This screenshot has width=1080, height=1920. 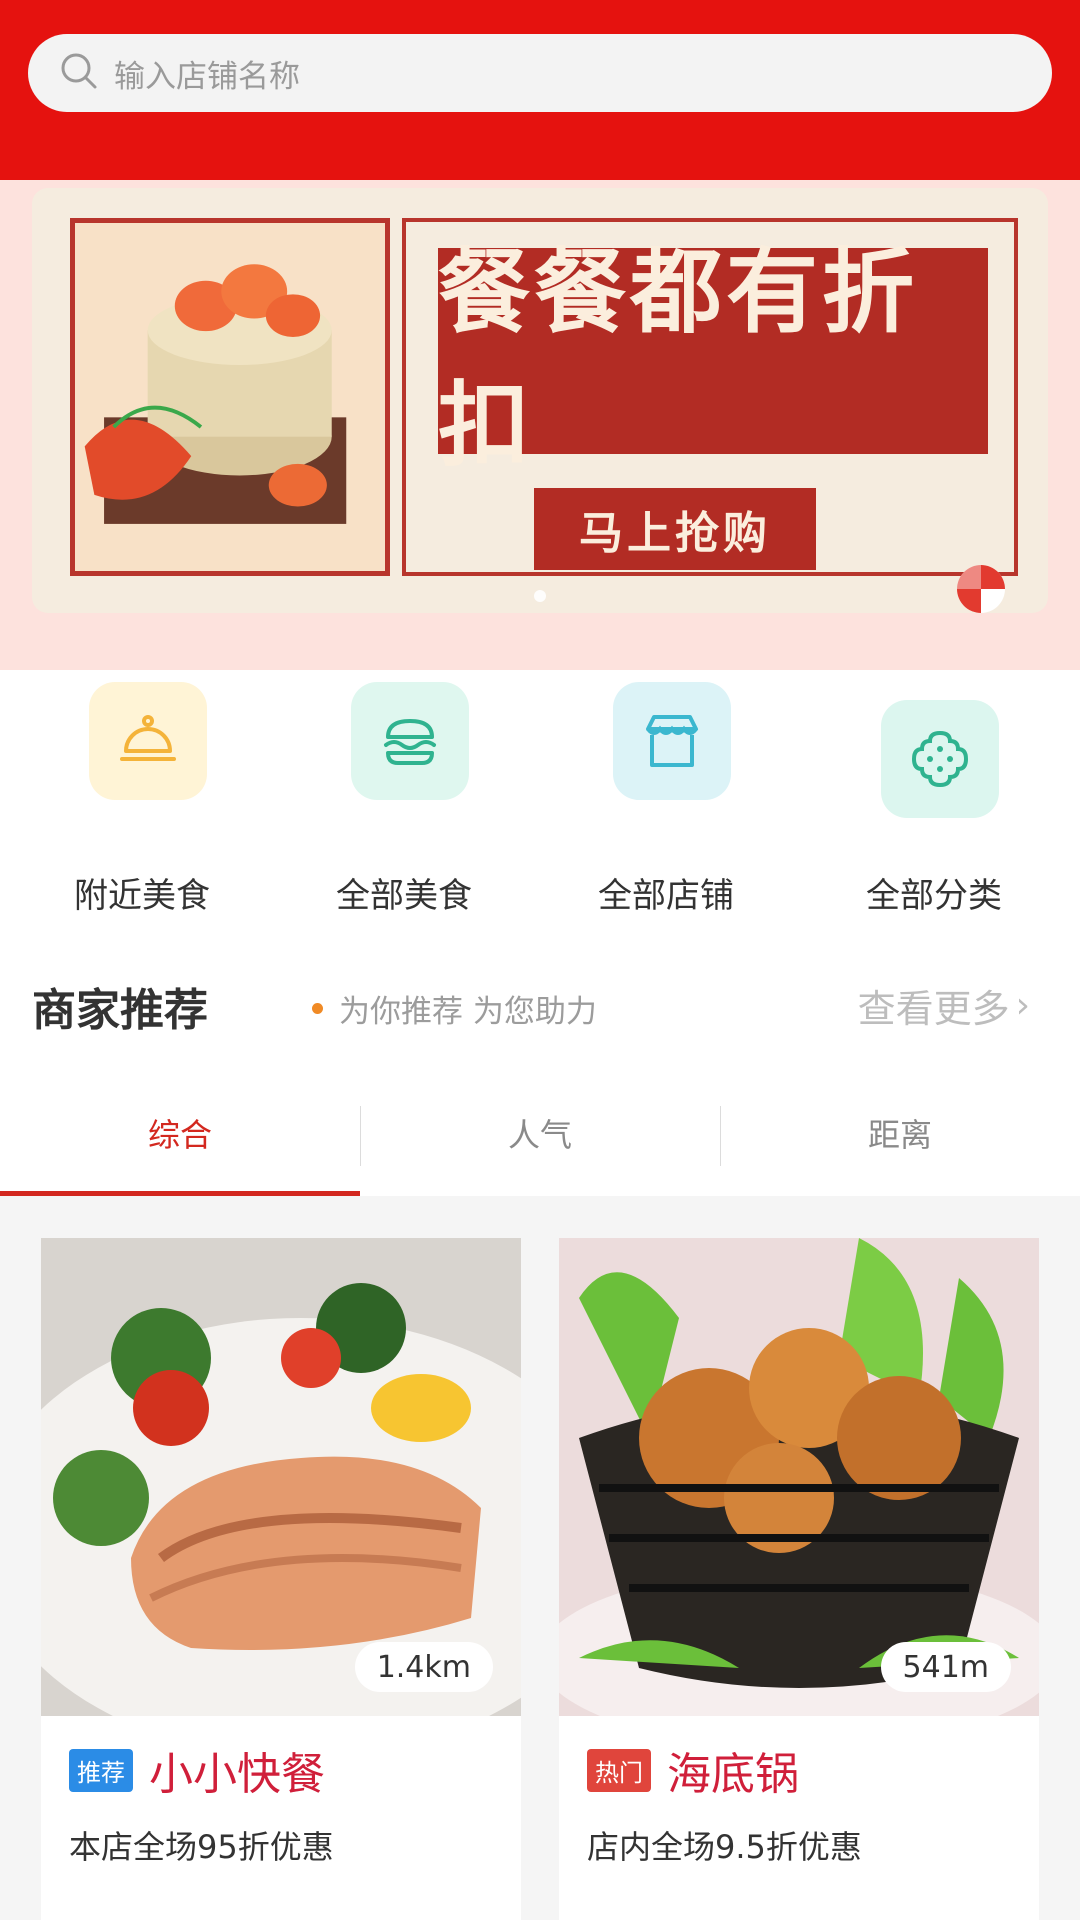 I want to click on view-more-link: 查看更多 ›, so click(x=944, y=1005).